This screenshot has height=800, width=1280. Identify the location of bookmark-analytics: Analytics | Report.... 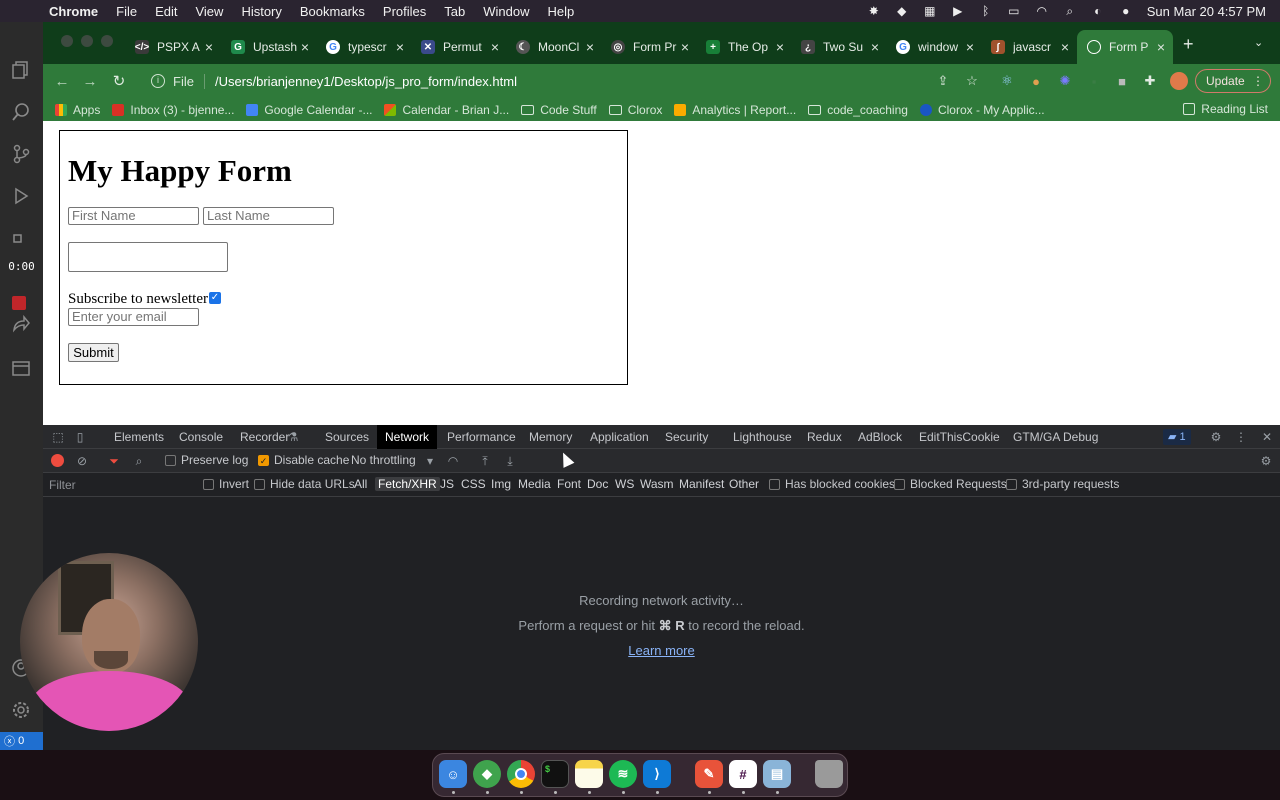
(735, 110).